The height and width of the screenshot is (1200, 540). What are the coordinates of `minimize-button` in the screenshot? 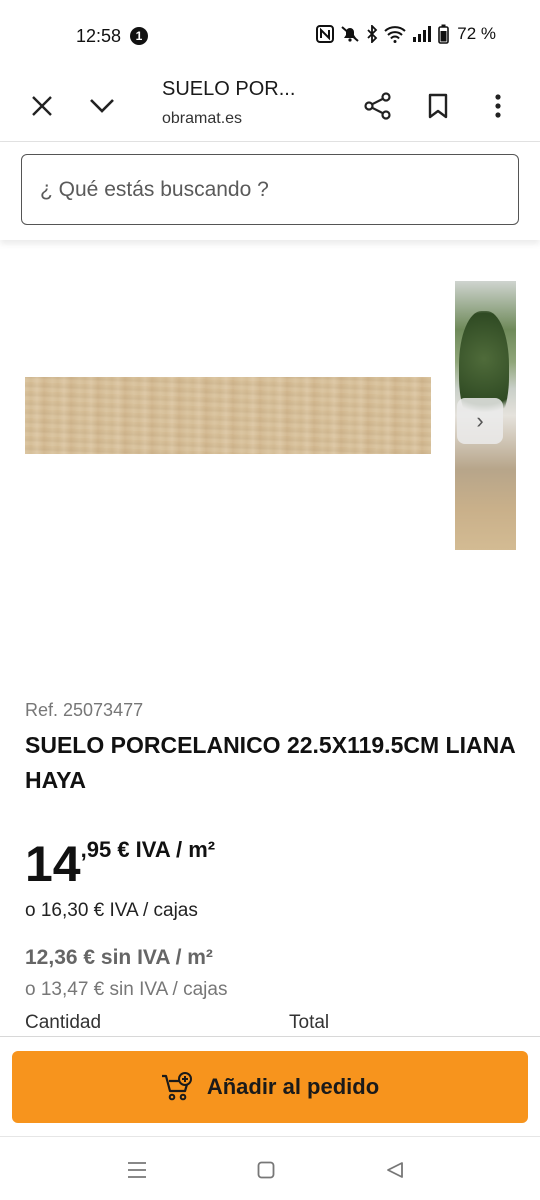 It's located at (102, 106).